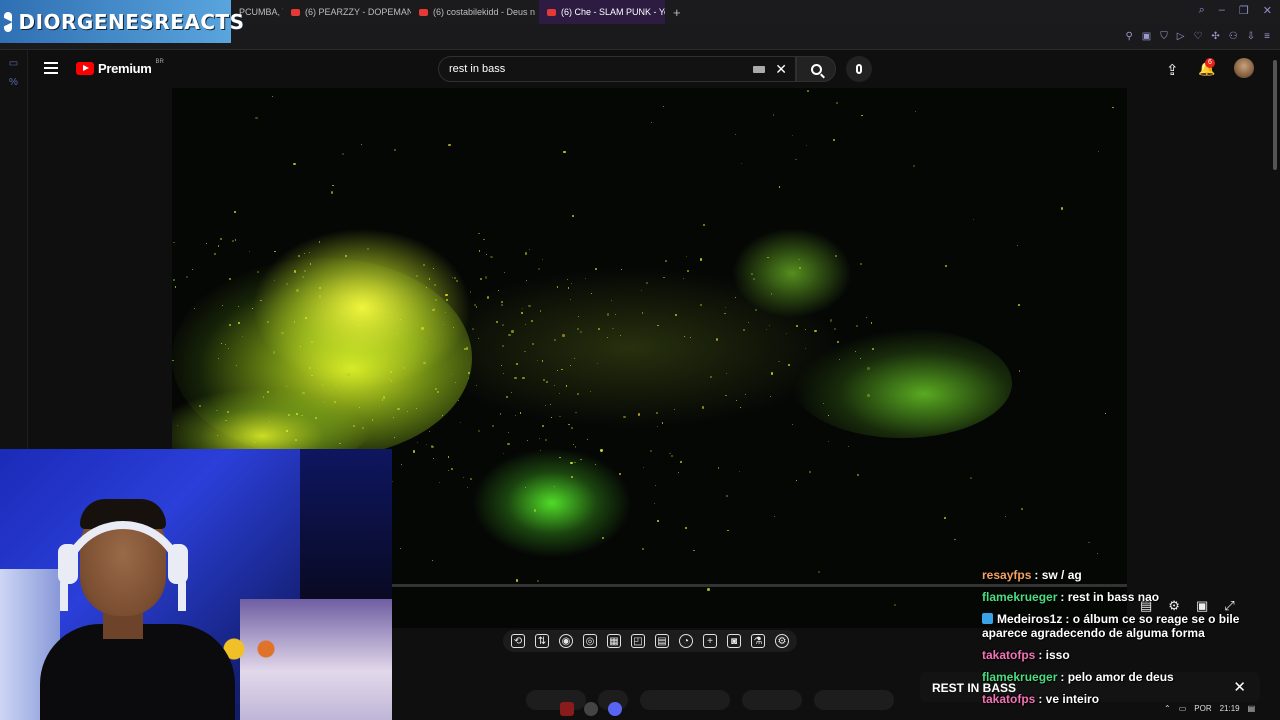 The image size is (1280, 720). Describe the element at coordinates (1267, 10) in the screenshot. I see `close-window-icon: ✕` at that location.